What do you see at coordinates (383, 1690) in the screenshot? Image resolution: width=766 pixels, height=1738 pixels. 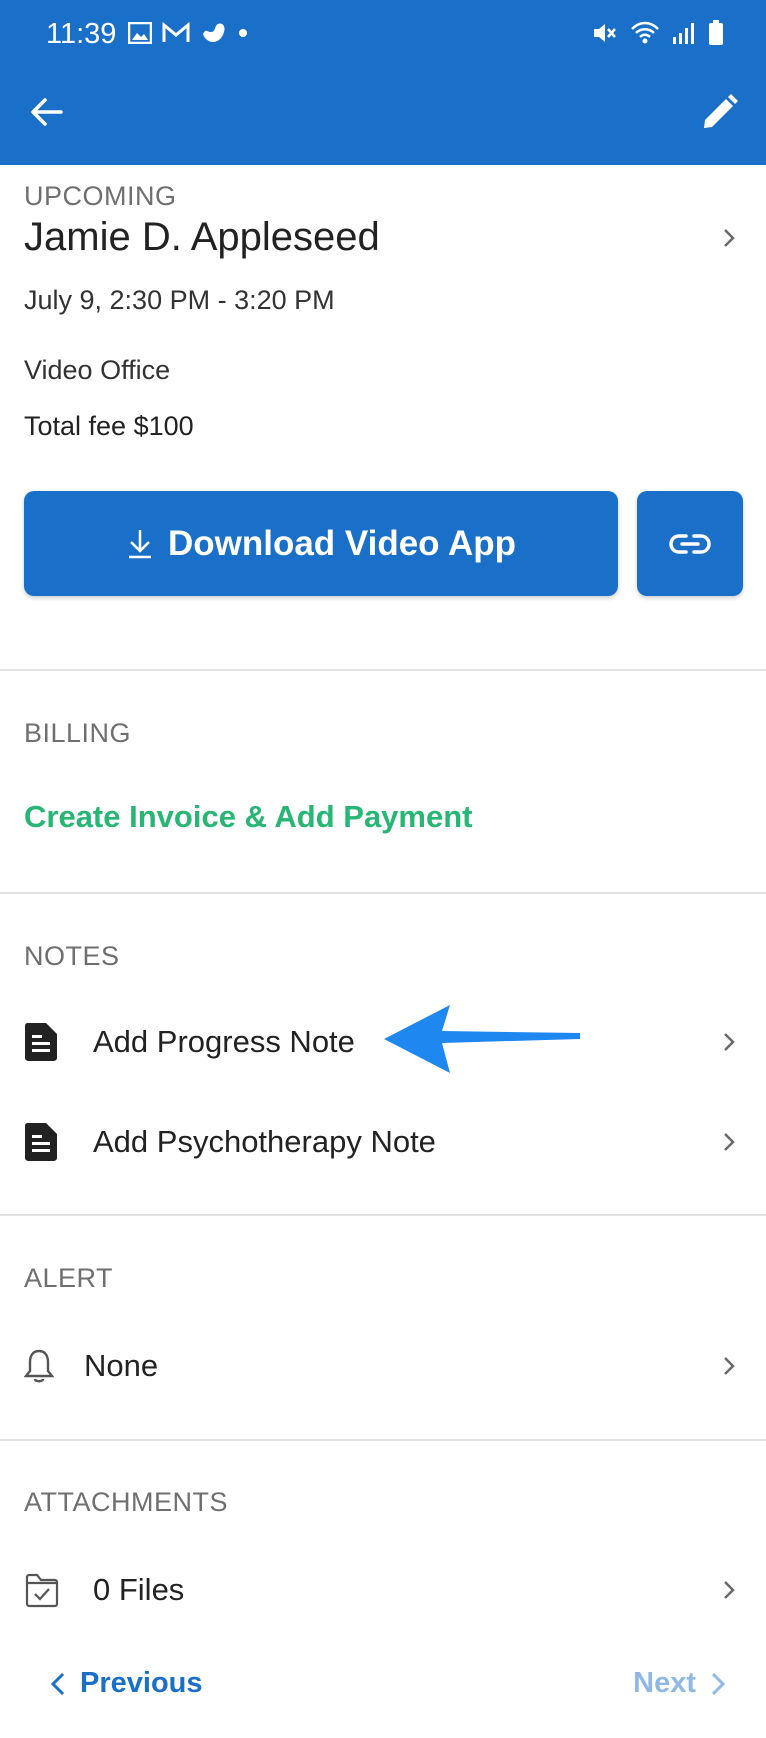 I see `bottom-navigation: Previous Next` at bounding box center [383, 1690].